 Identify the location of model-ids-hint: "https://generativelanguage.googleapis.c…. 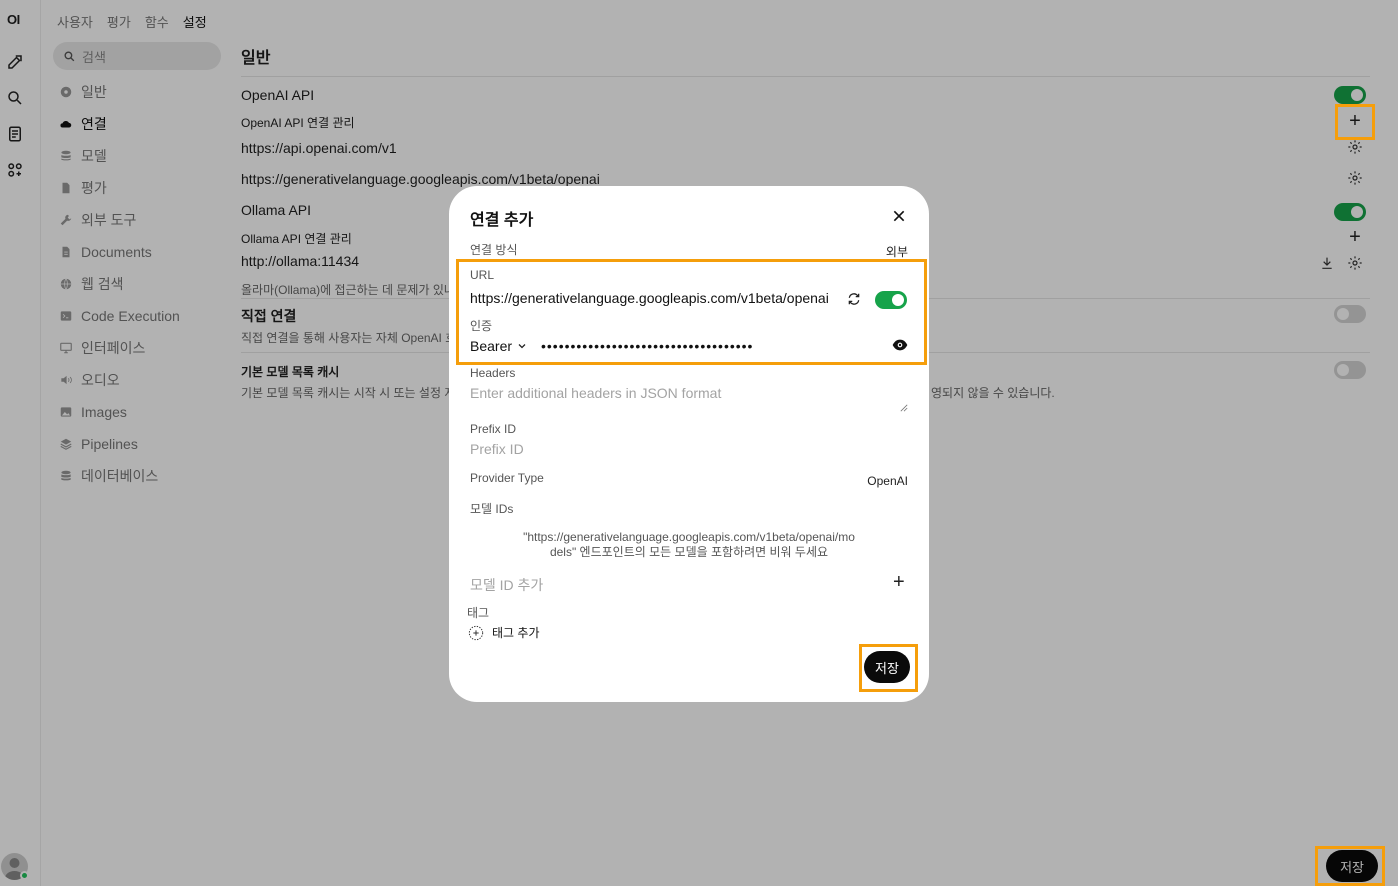
(689, 544).